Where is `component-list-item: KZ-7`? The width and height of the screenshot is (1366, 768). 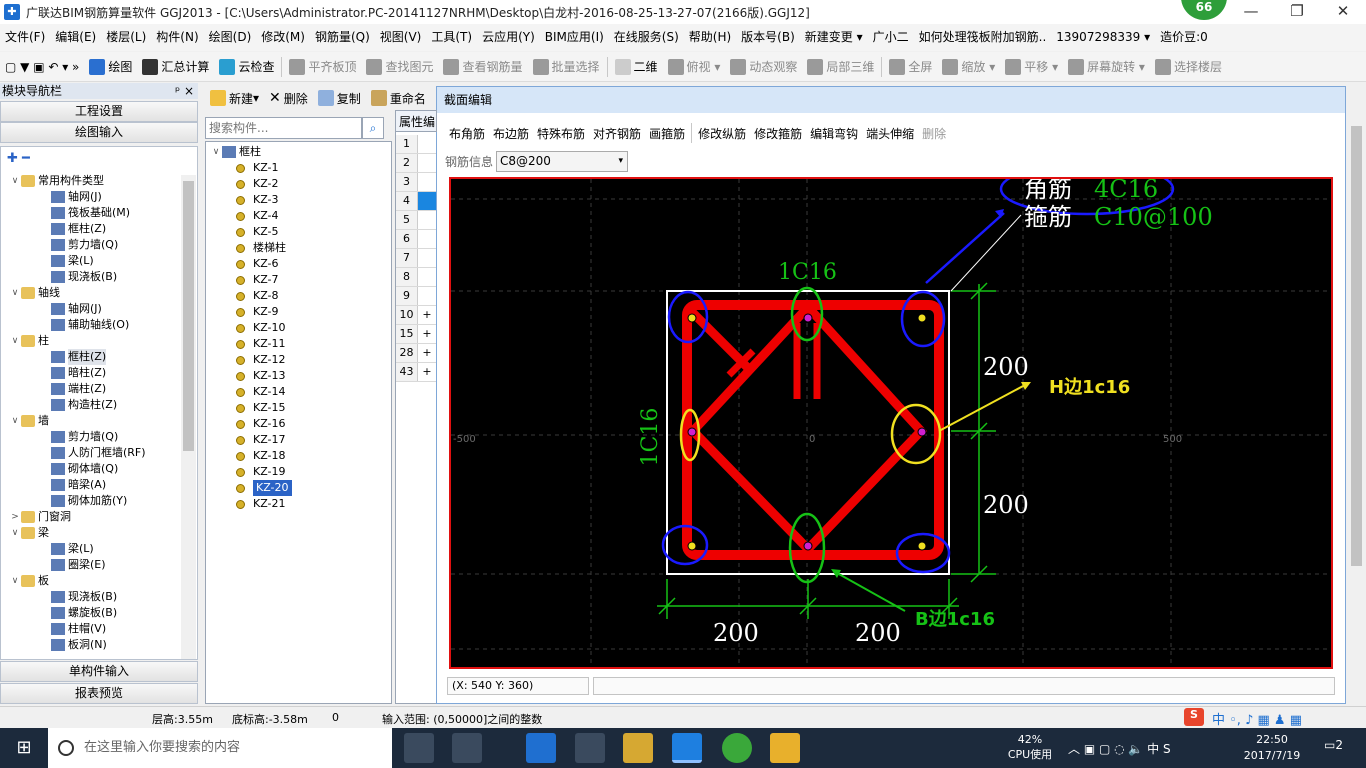 component-list-item: KZ-7 is located at coordinates (298, 280).